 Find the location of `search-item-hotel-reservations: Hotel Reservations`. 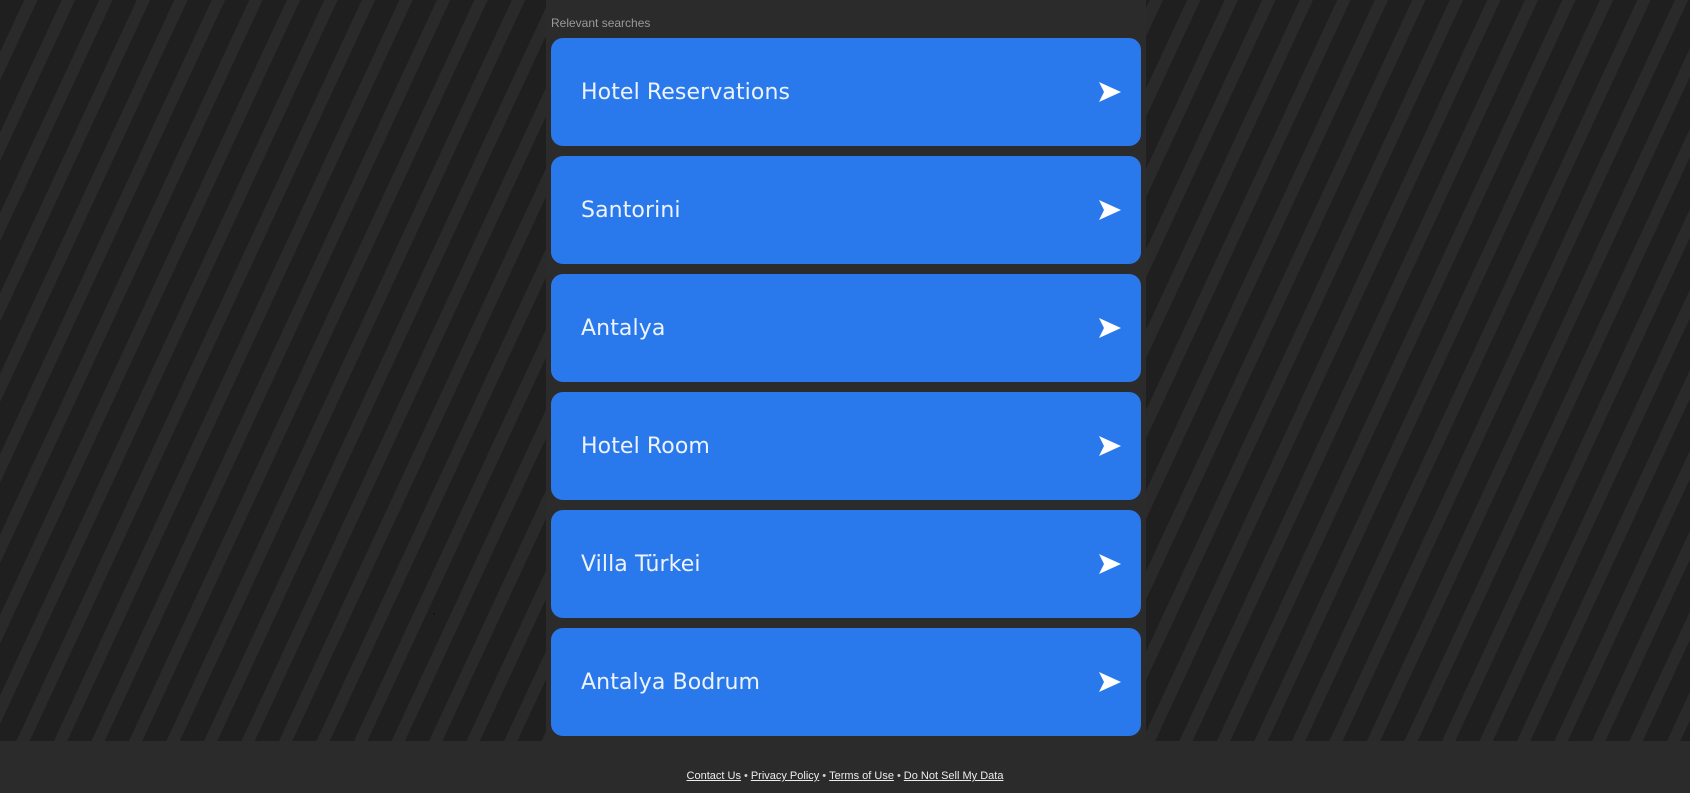

search-item-hotel-reservations: Hotel Reservations is located at coordinates (846, 92).